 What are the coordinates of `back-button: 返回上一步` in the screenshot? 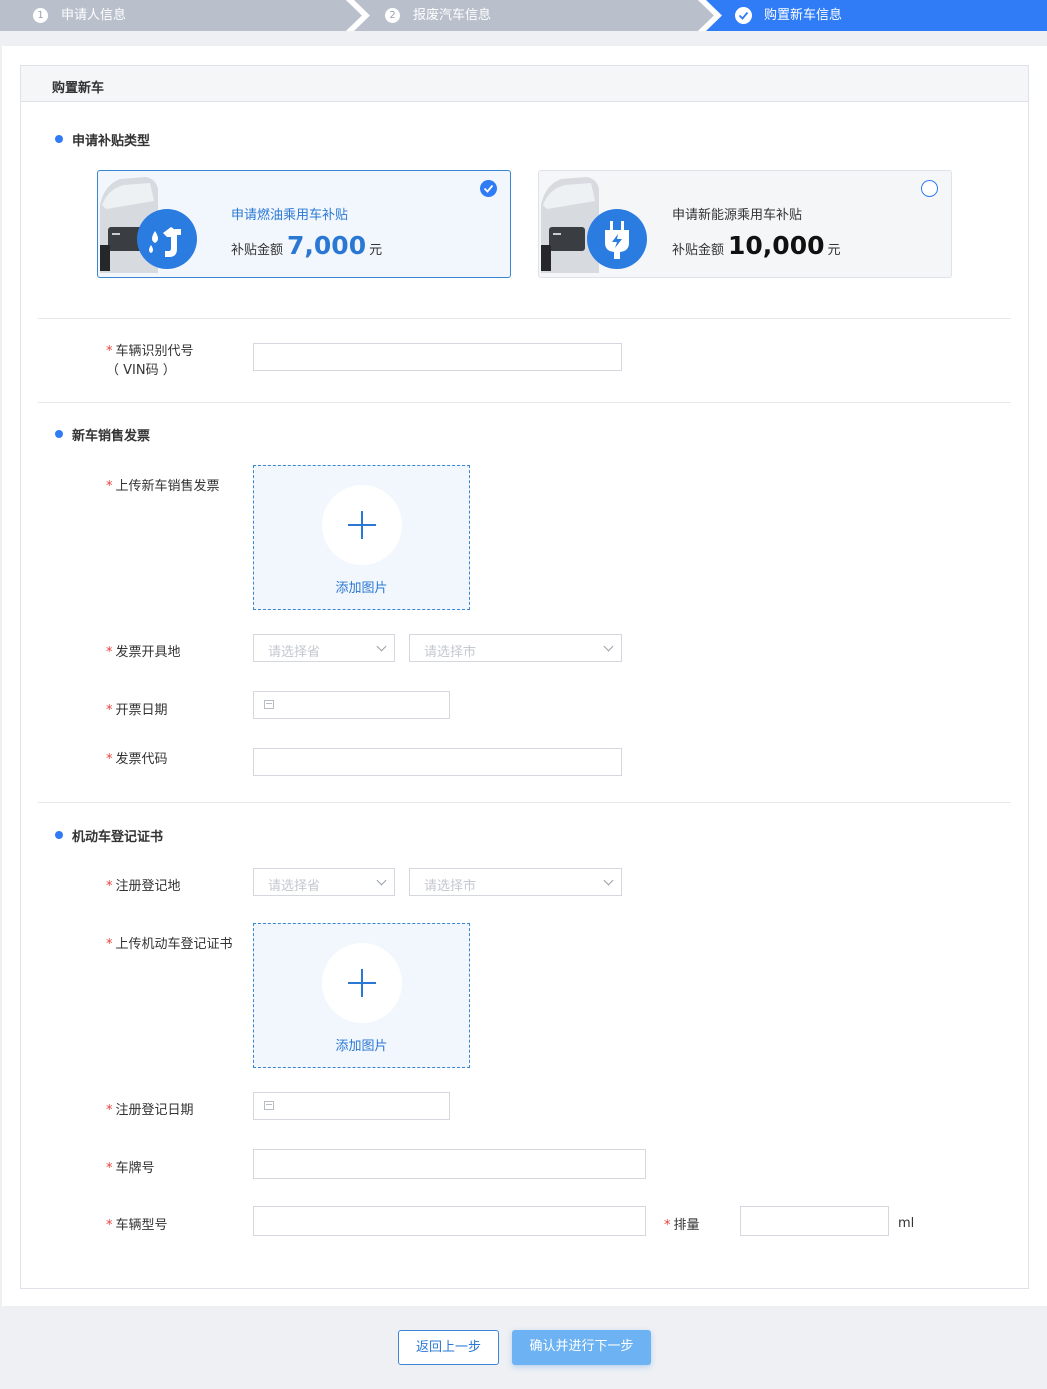 It's located at (448, 1347).